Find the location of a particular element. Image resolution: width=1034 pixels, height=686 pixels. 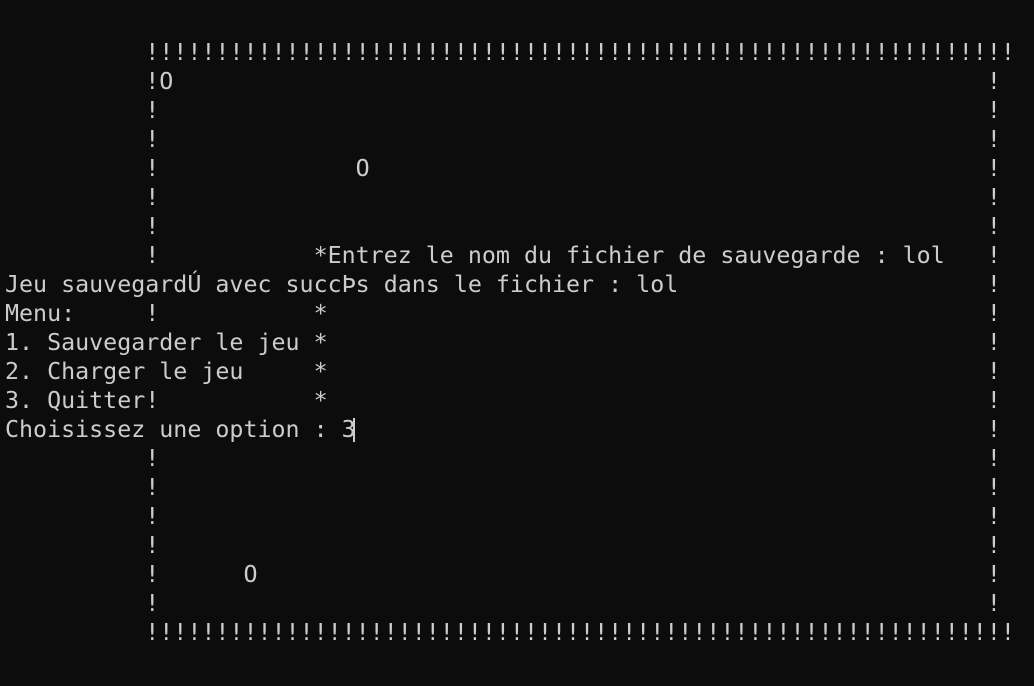

option-input-line: Choisissez une option : 3 ! is located at coordinates (503, 429).